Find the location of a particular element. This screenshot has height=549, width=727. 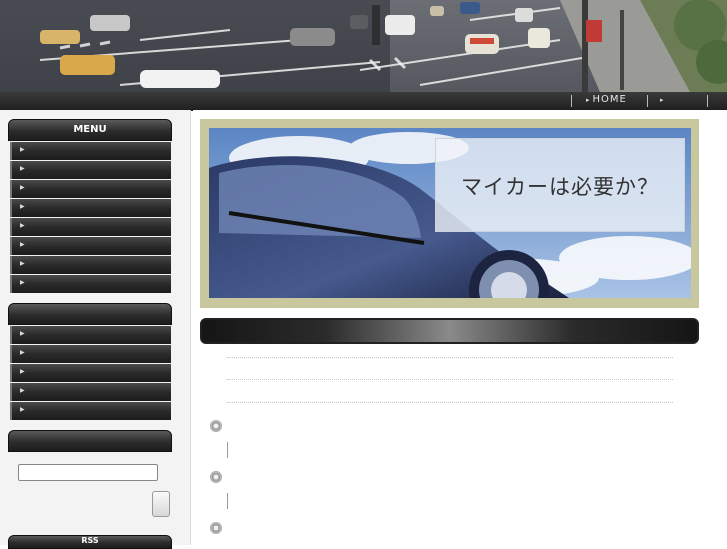

menu-item-6: ▶ is located at coordinates (90, 246).